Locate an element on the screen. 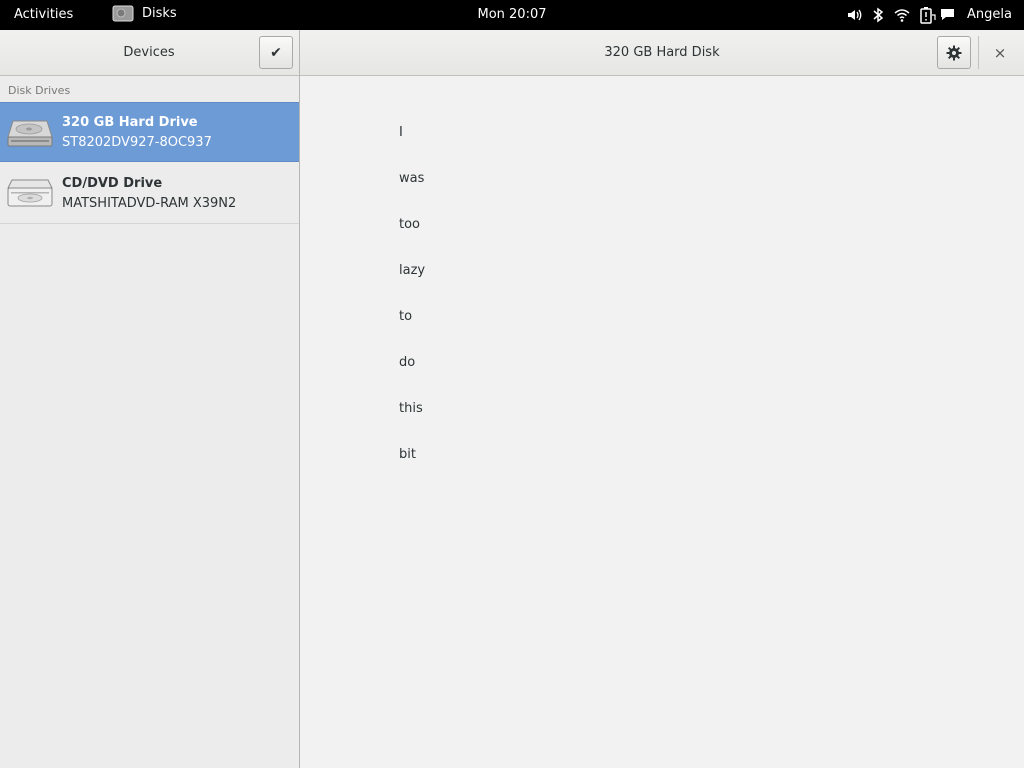  drive-item-optical-drive: CD/DVD Drive MATSHITADVD-RAM X39N2 is located at coordinates (149, 194).